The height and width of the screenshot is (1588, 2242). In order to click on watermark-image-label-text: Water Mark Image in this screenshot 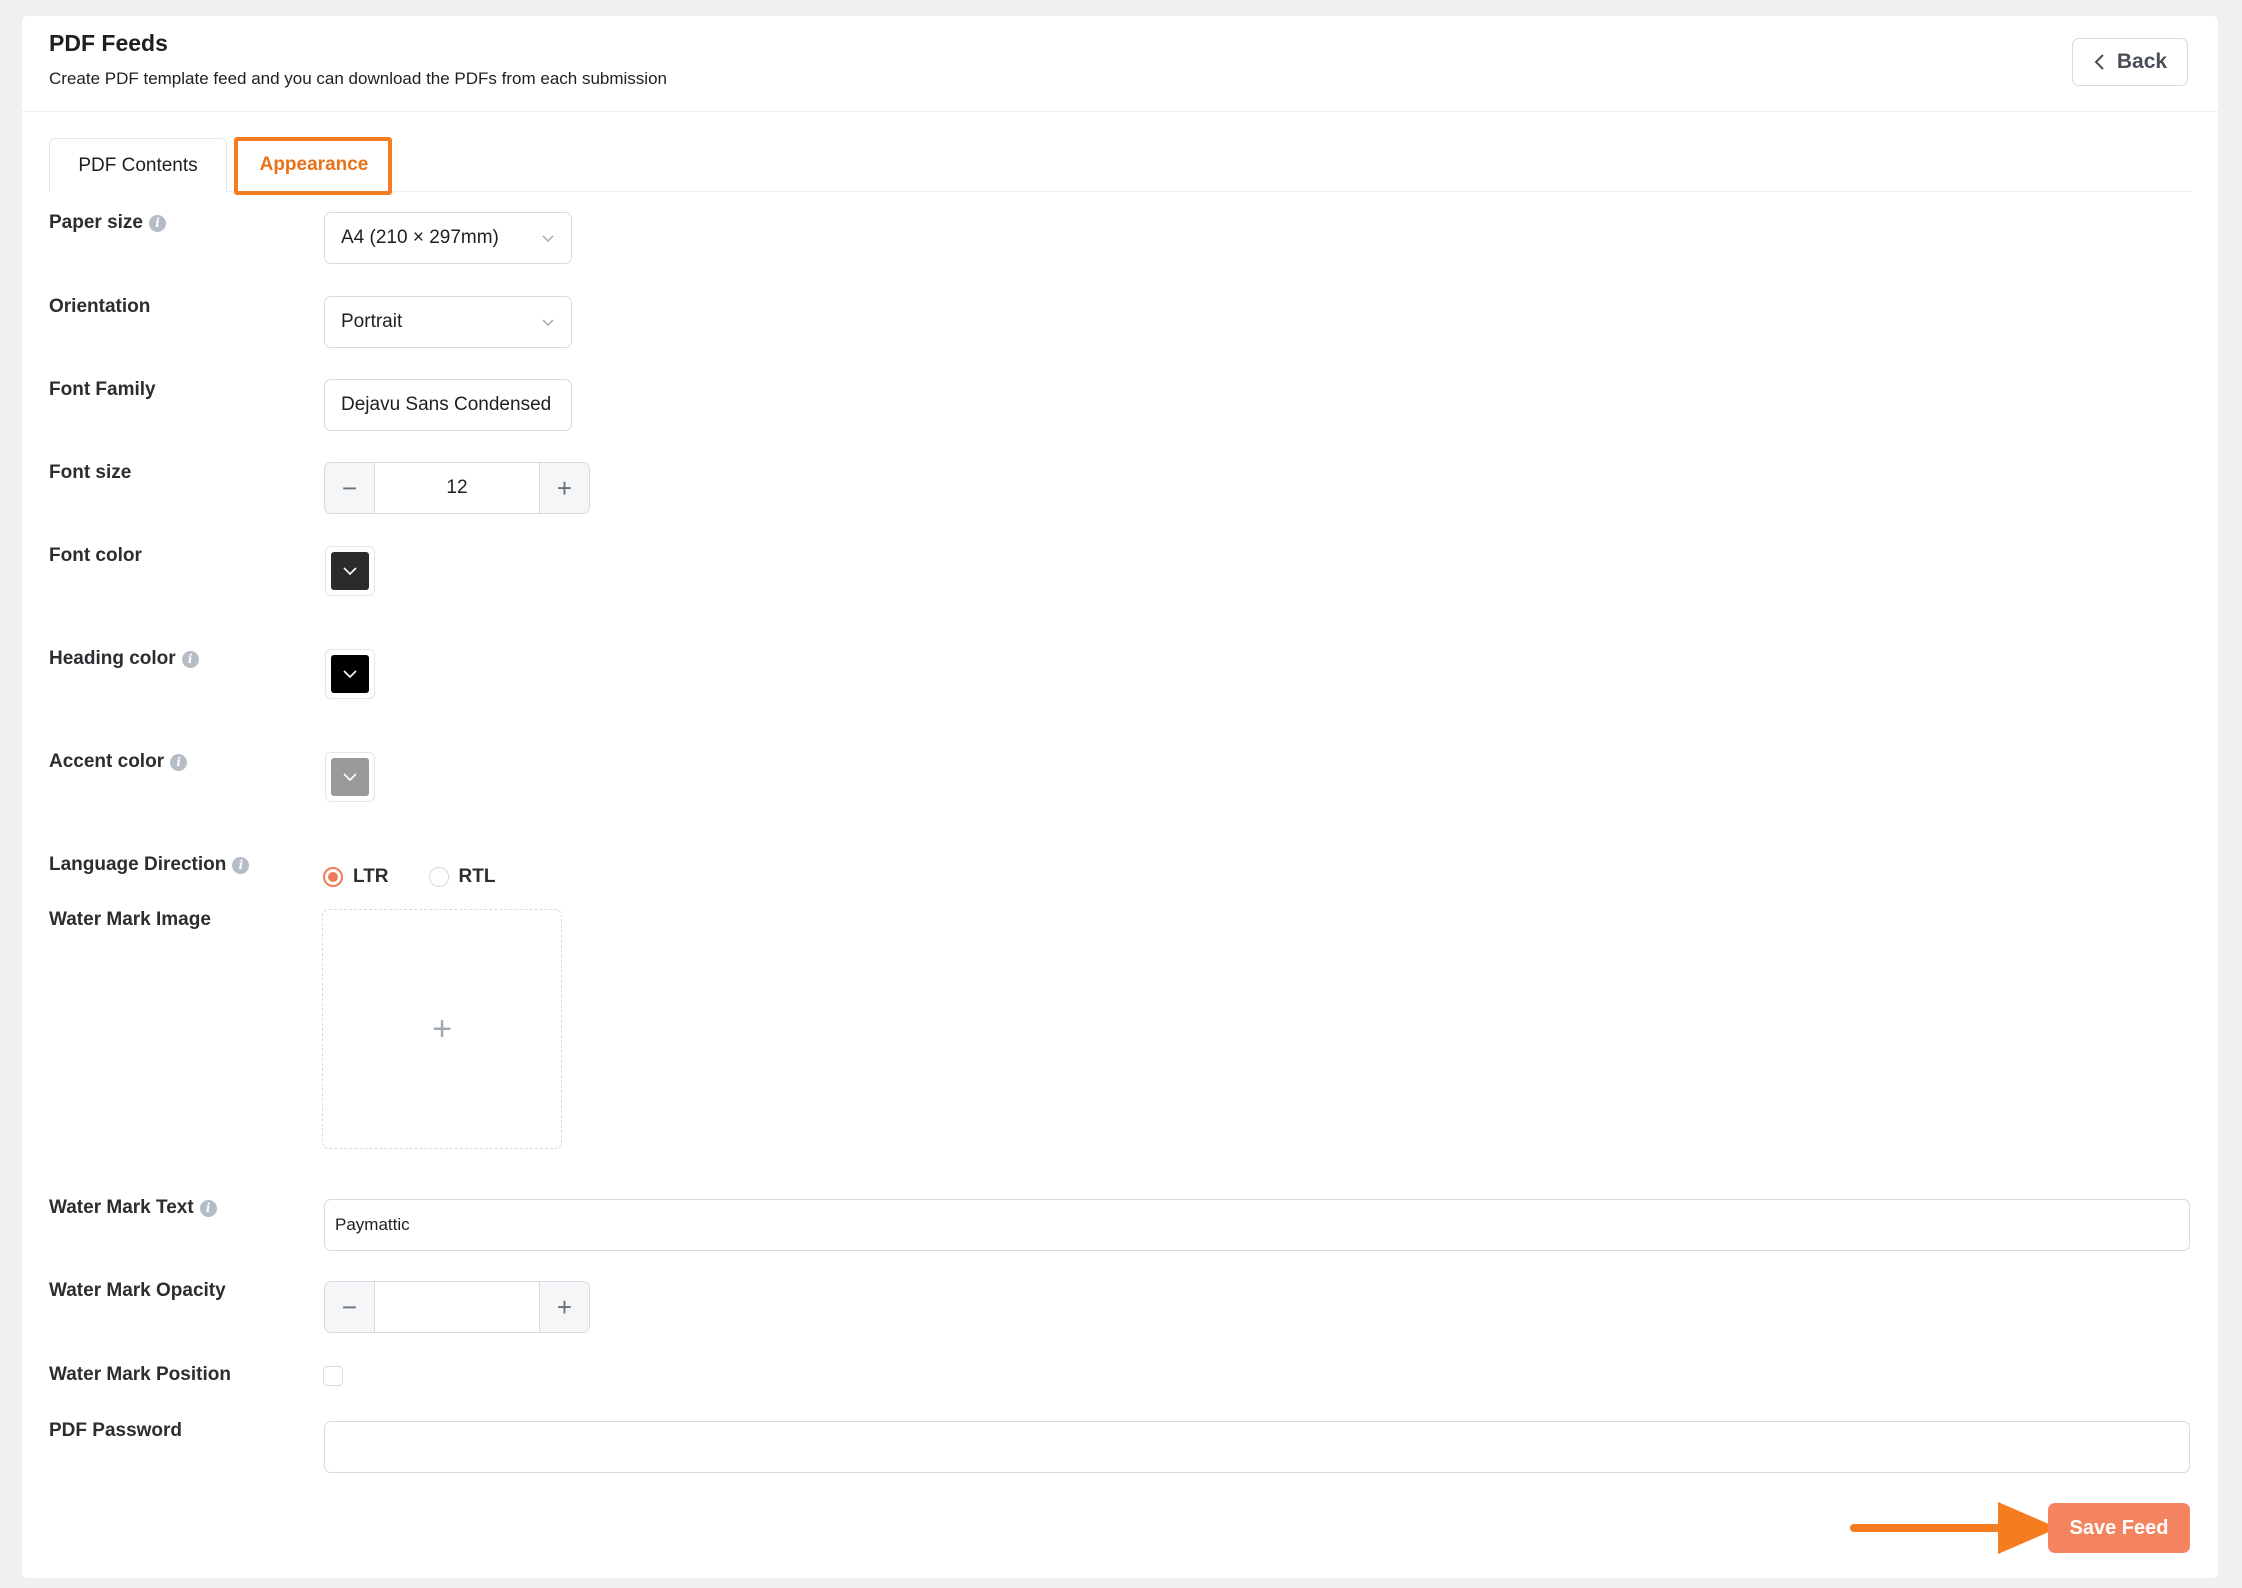, I will do `click(130, 919)`.